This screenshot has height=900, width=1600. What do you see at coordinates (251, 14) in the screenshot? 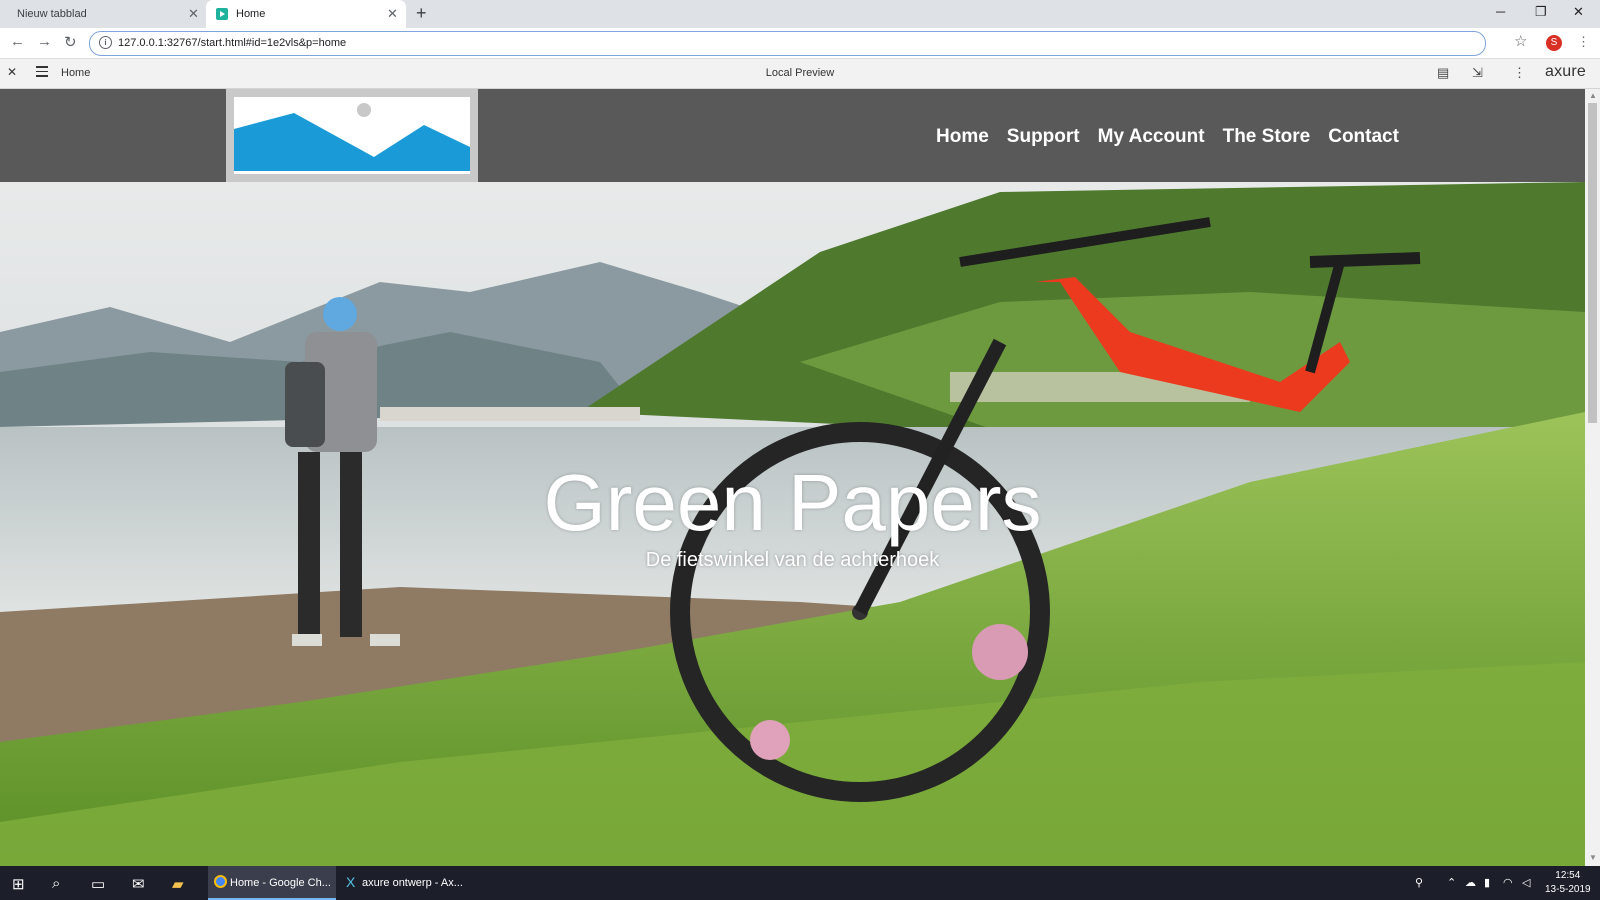
I see `tab-title: Home` at bounding box center [251, 14].